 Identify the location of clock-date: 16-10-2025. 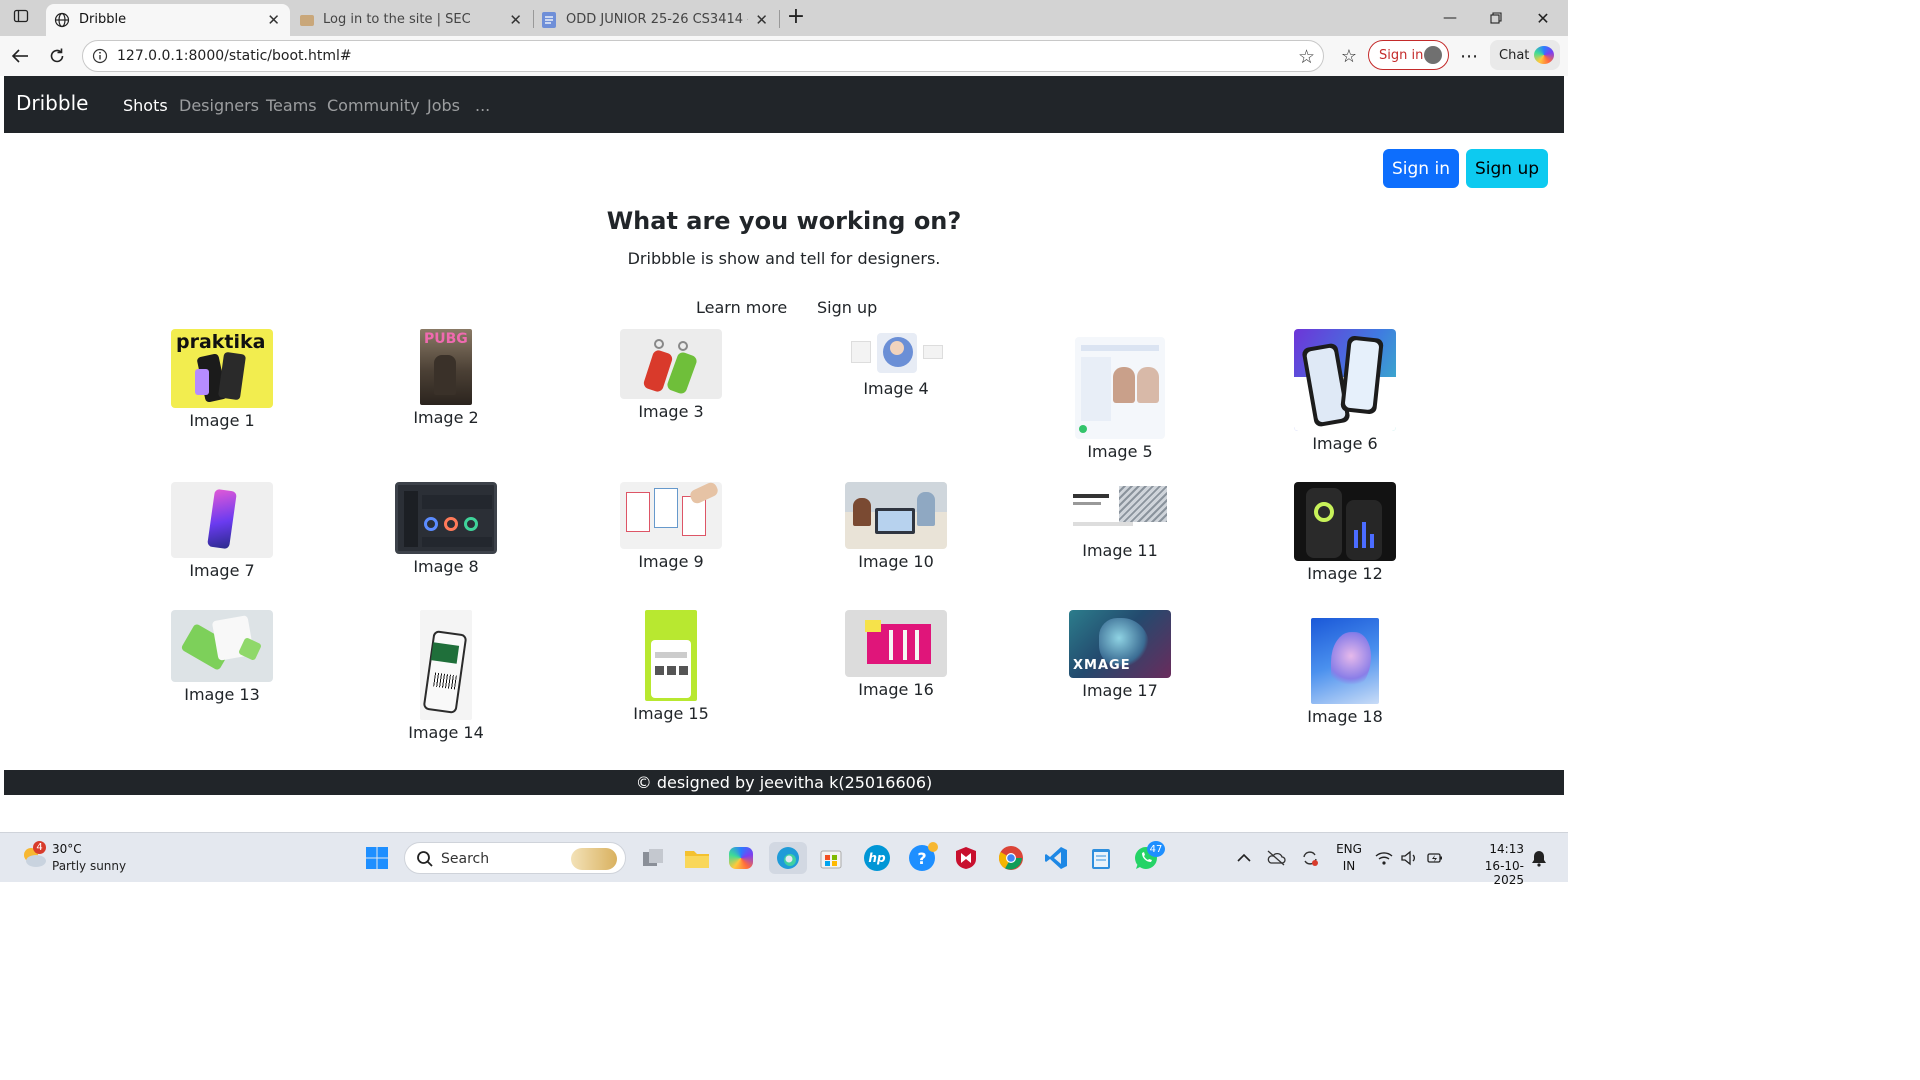
(1490, 873).